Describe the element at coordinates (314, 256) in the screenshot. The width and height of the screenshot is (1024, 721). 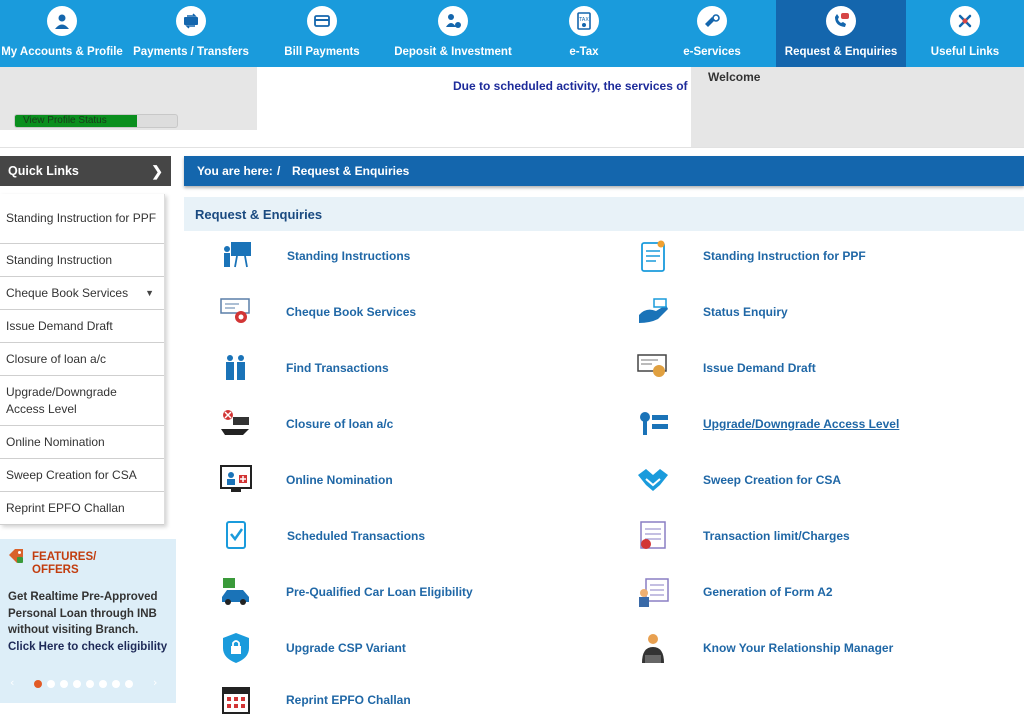
I see `service-standing-instructions: Standing Instructions` at that location.